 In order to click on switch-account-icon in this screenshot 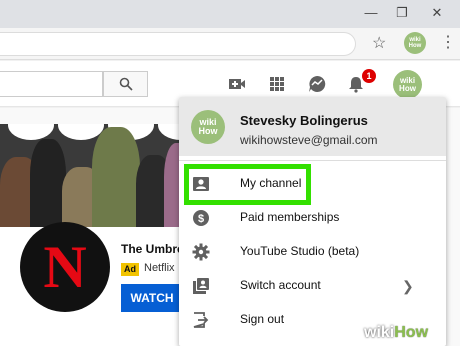, I will do `click(201, 286)`.